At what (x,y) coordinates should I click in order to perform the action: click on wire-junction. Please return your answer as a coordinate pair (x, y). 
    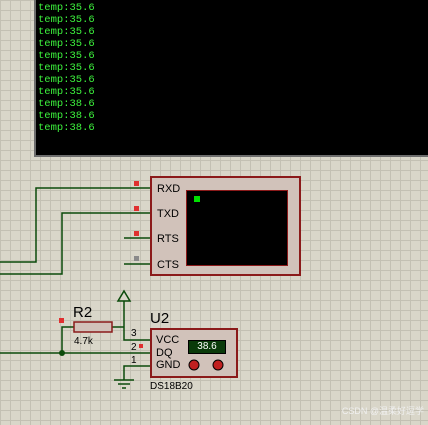
    Looking at the image, I should click on (62, 353).